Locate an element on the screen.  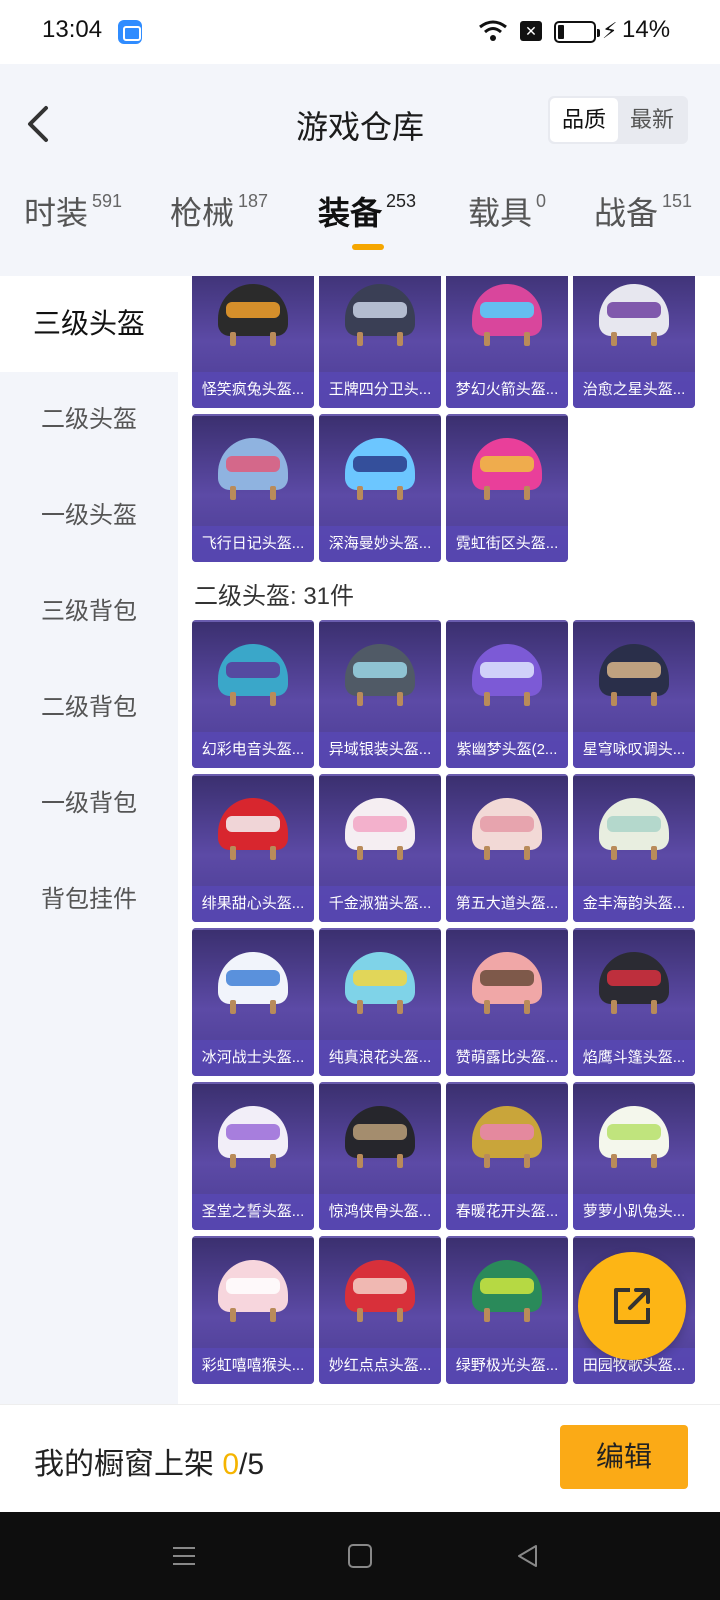
tab-supplies: 战备 151 is located at coordinates (643, 230).